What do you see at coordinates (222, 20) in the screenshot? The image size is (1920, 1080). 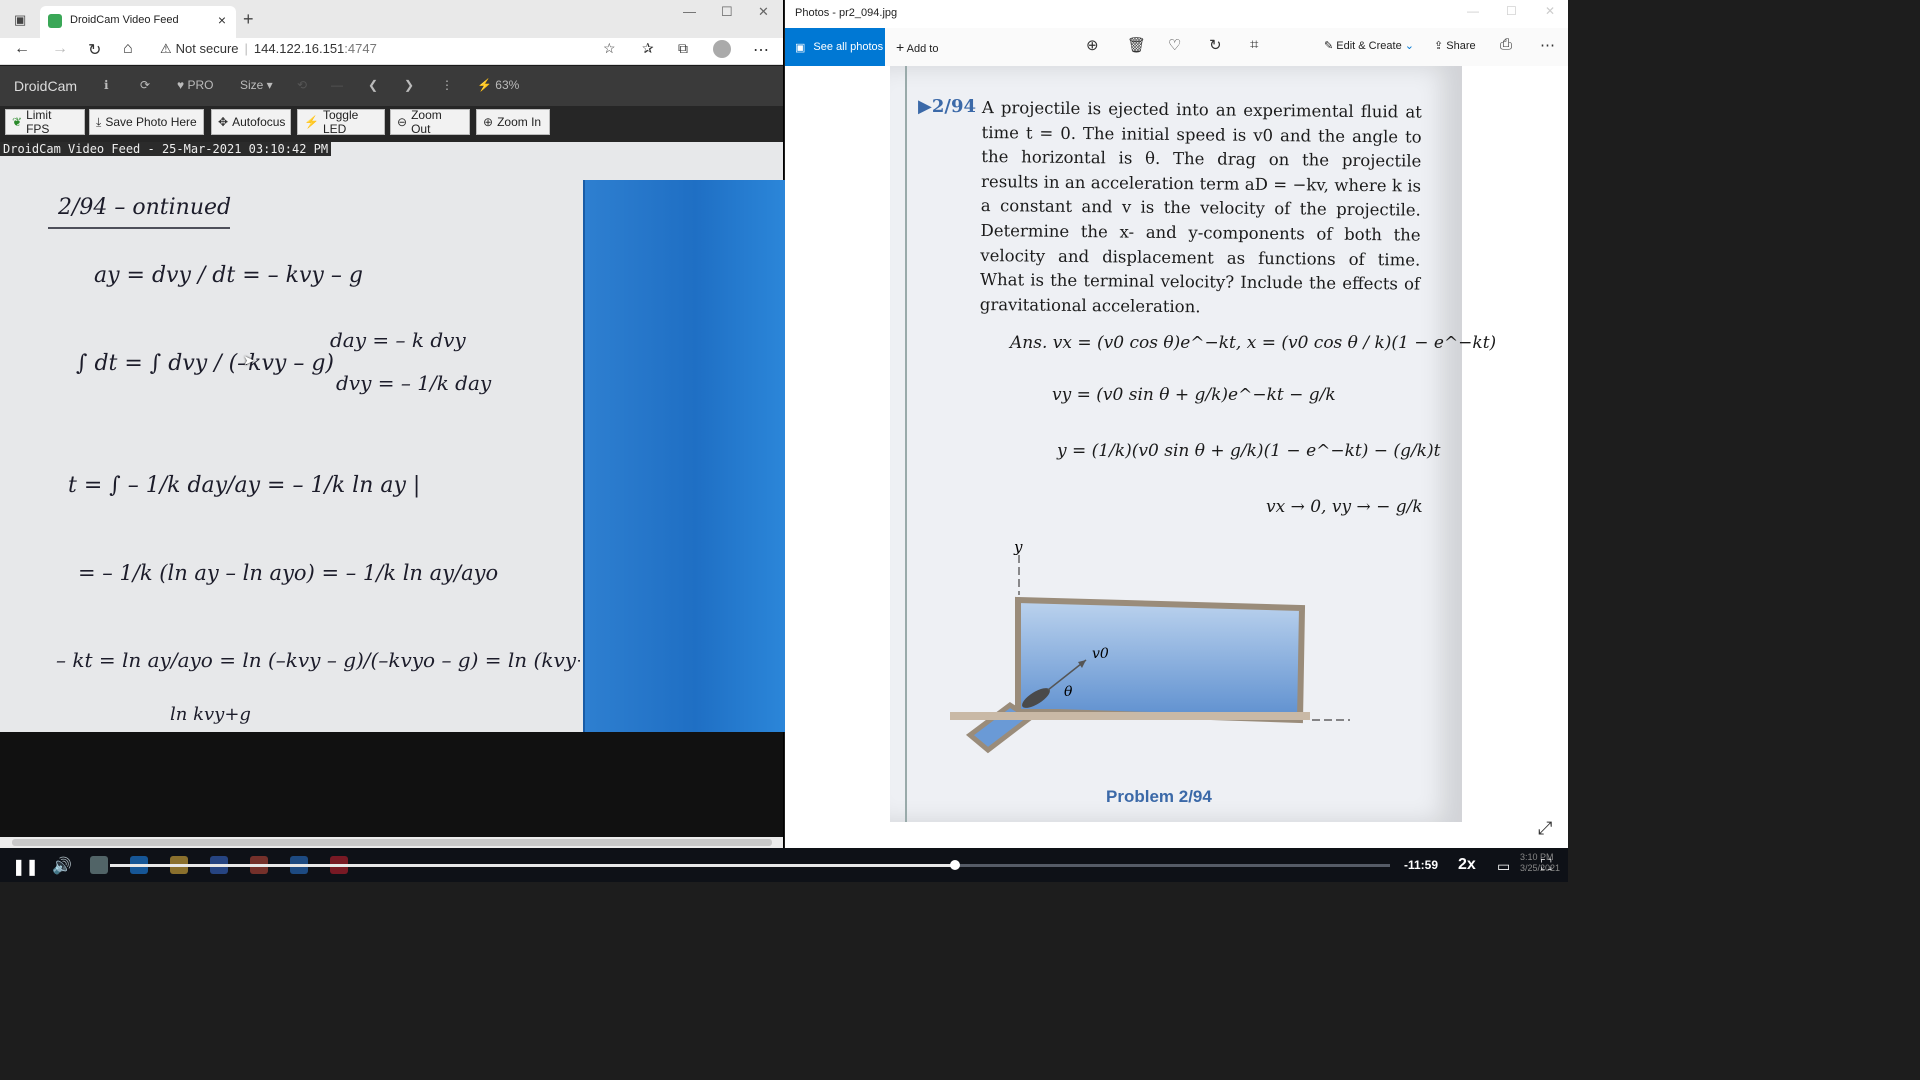 I see `tab-close-icon: ×` at bounding box center [222, 20].